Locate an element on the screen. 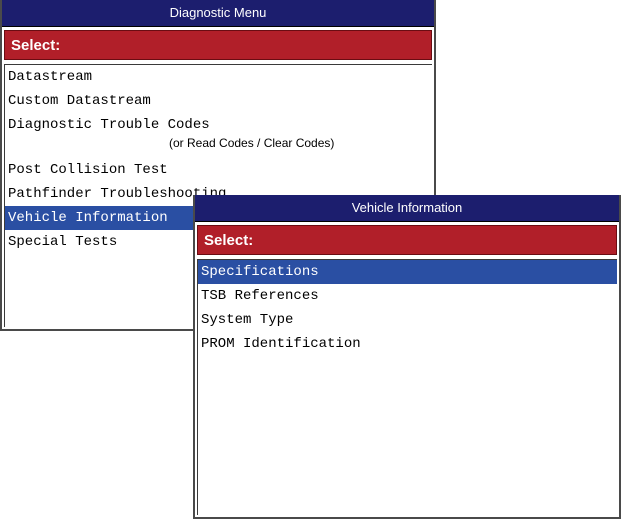 The image size is (621, 519). menu-item-custom-datastream: Custom Datastream is located at coordinates (218, 101).